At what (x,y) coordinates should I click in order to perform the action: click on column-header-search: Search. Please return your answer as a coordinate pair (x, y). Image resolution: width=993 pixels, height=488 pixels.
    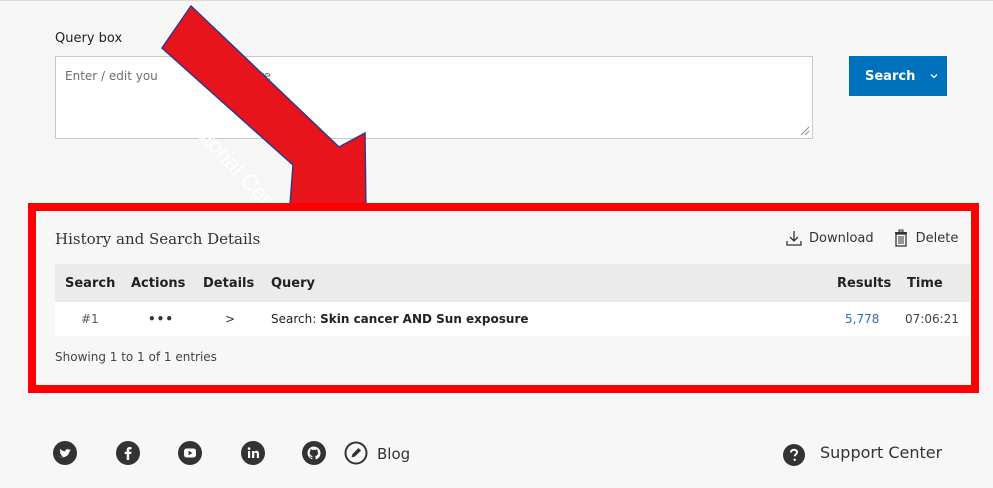
    Looking at the image, I should click on (90, 283).